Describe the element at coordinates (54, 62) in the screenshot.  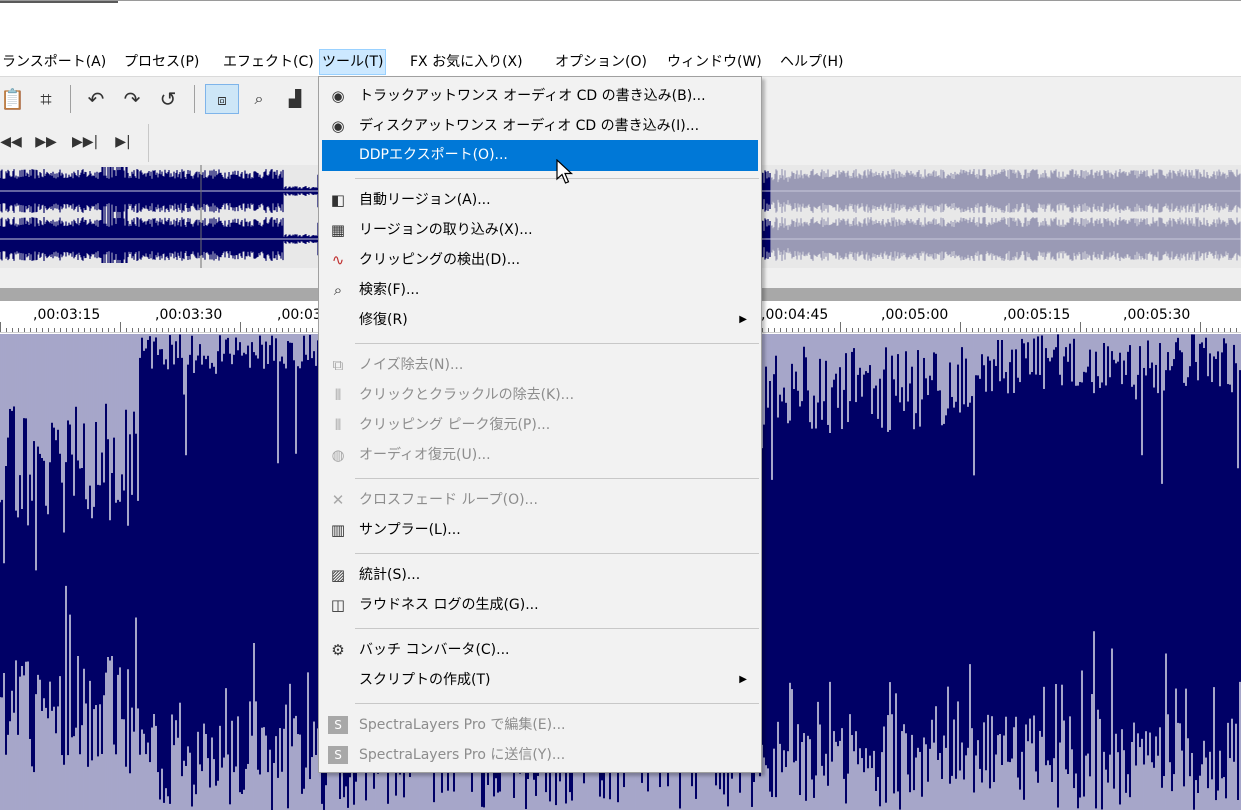
I see `menu-transport: ランスポート(A)` at that location.